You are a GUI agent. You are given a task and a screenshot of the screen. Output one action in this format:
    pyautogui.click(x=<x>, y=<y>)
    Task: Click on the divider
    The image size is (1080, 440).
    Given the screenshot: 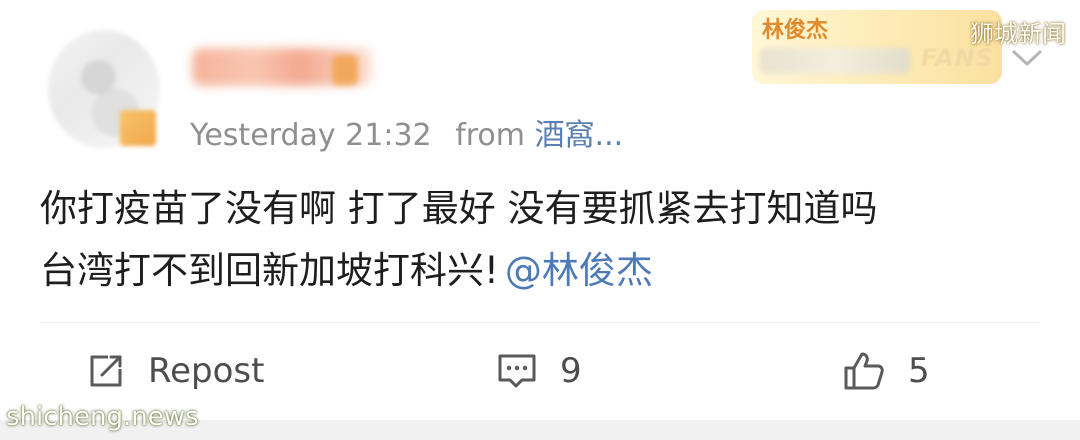 What is the action you would take?
    pyautogui.click(x=540, y=322)
    